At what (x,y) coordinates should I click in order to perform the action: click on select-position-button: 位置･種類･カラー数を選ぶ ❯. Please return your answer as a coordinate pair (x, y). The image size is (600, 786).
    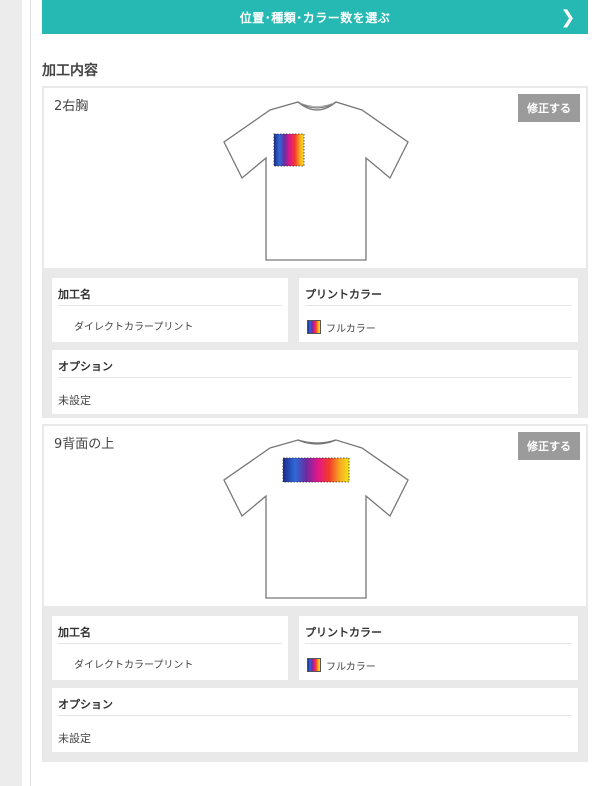
    Looking at the image, I should click on (315, 17).